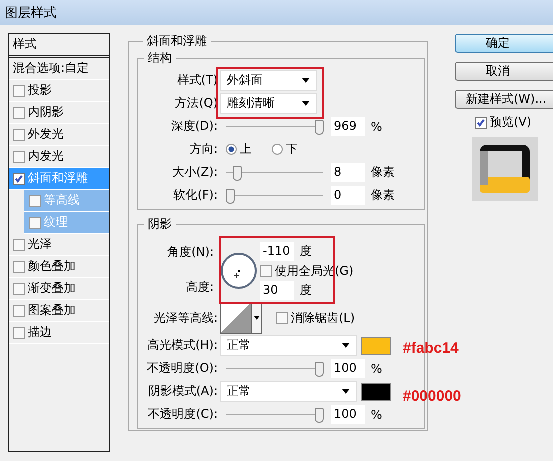 This screenshot has height=461, width=553. I want to click on dropdown: 外斜面, so click(268, 80).